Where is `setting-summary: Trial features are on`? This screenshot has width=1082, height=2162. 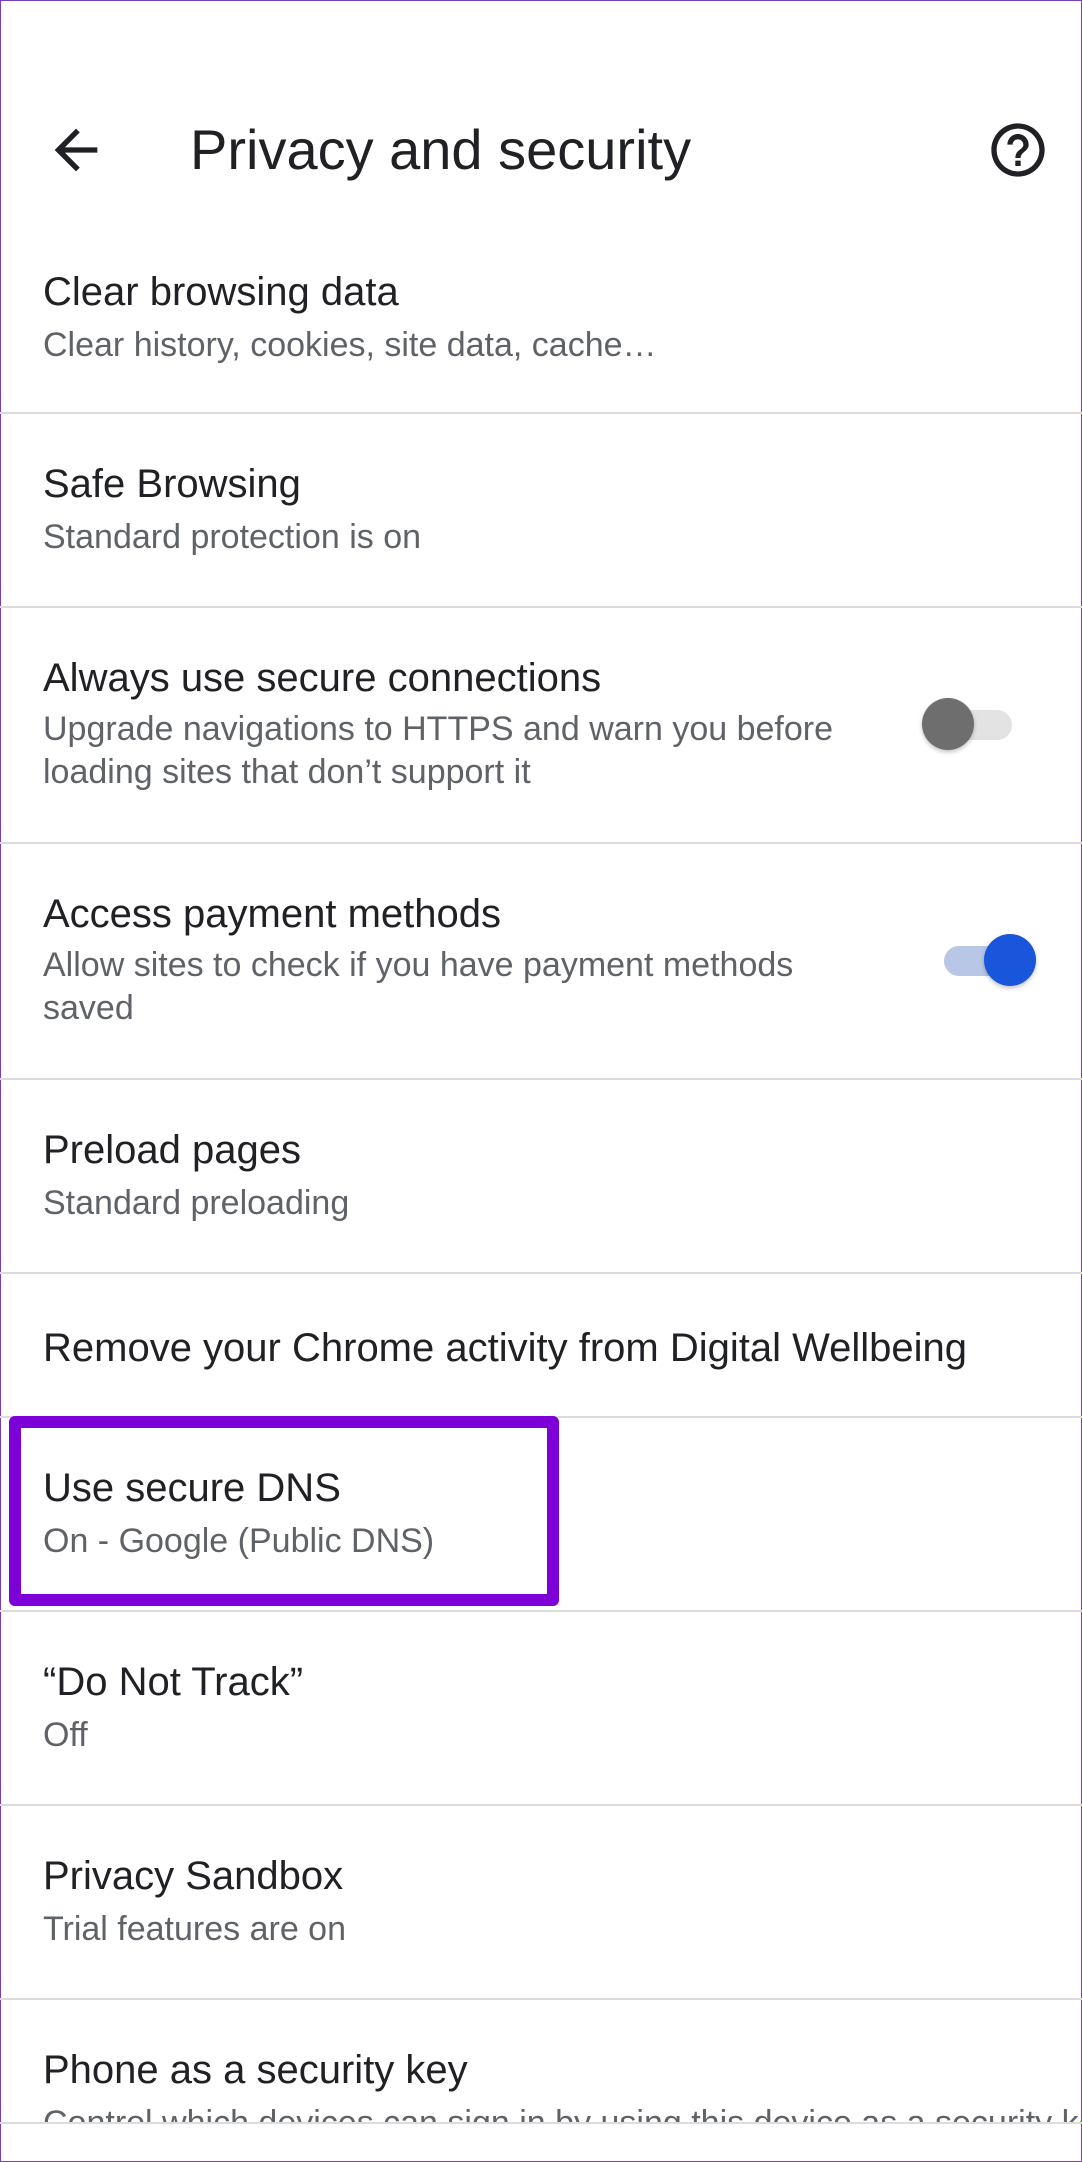
setting-summary: Trial features are on is located at coordinates (194, 1929).